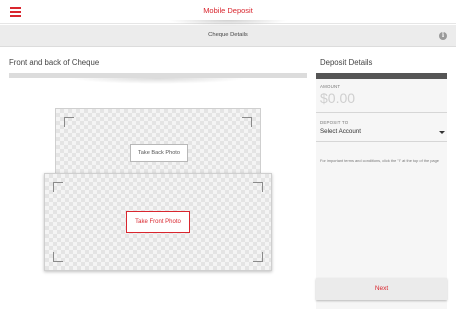 The height and width of the screenshot is (310, 456). Describe the element at coordinates (381, 100) in the screenshot. I see `amount-input: $0.00` at that location.